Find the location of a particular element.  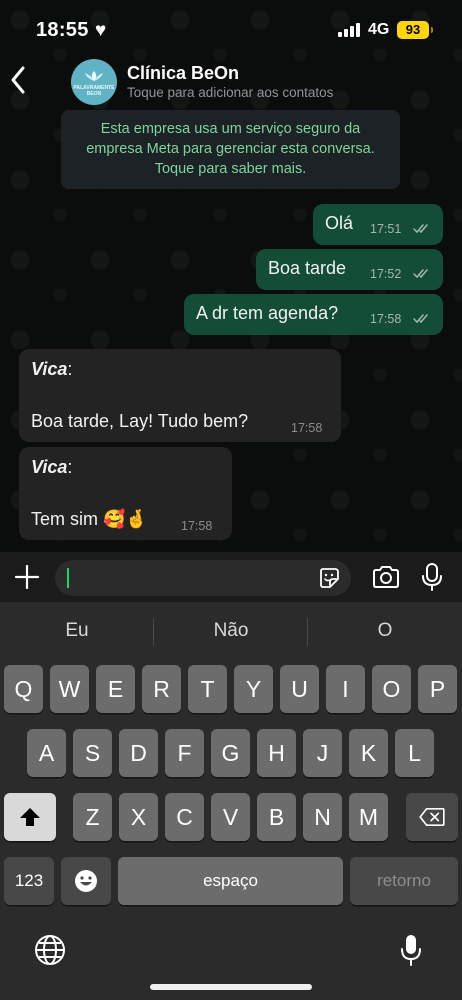

signal-icon is located at coordinates (350, 30).